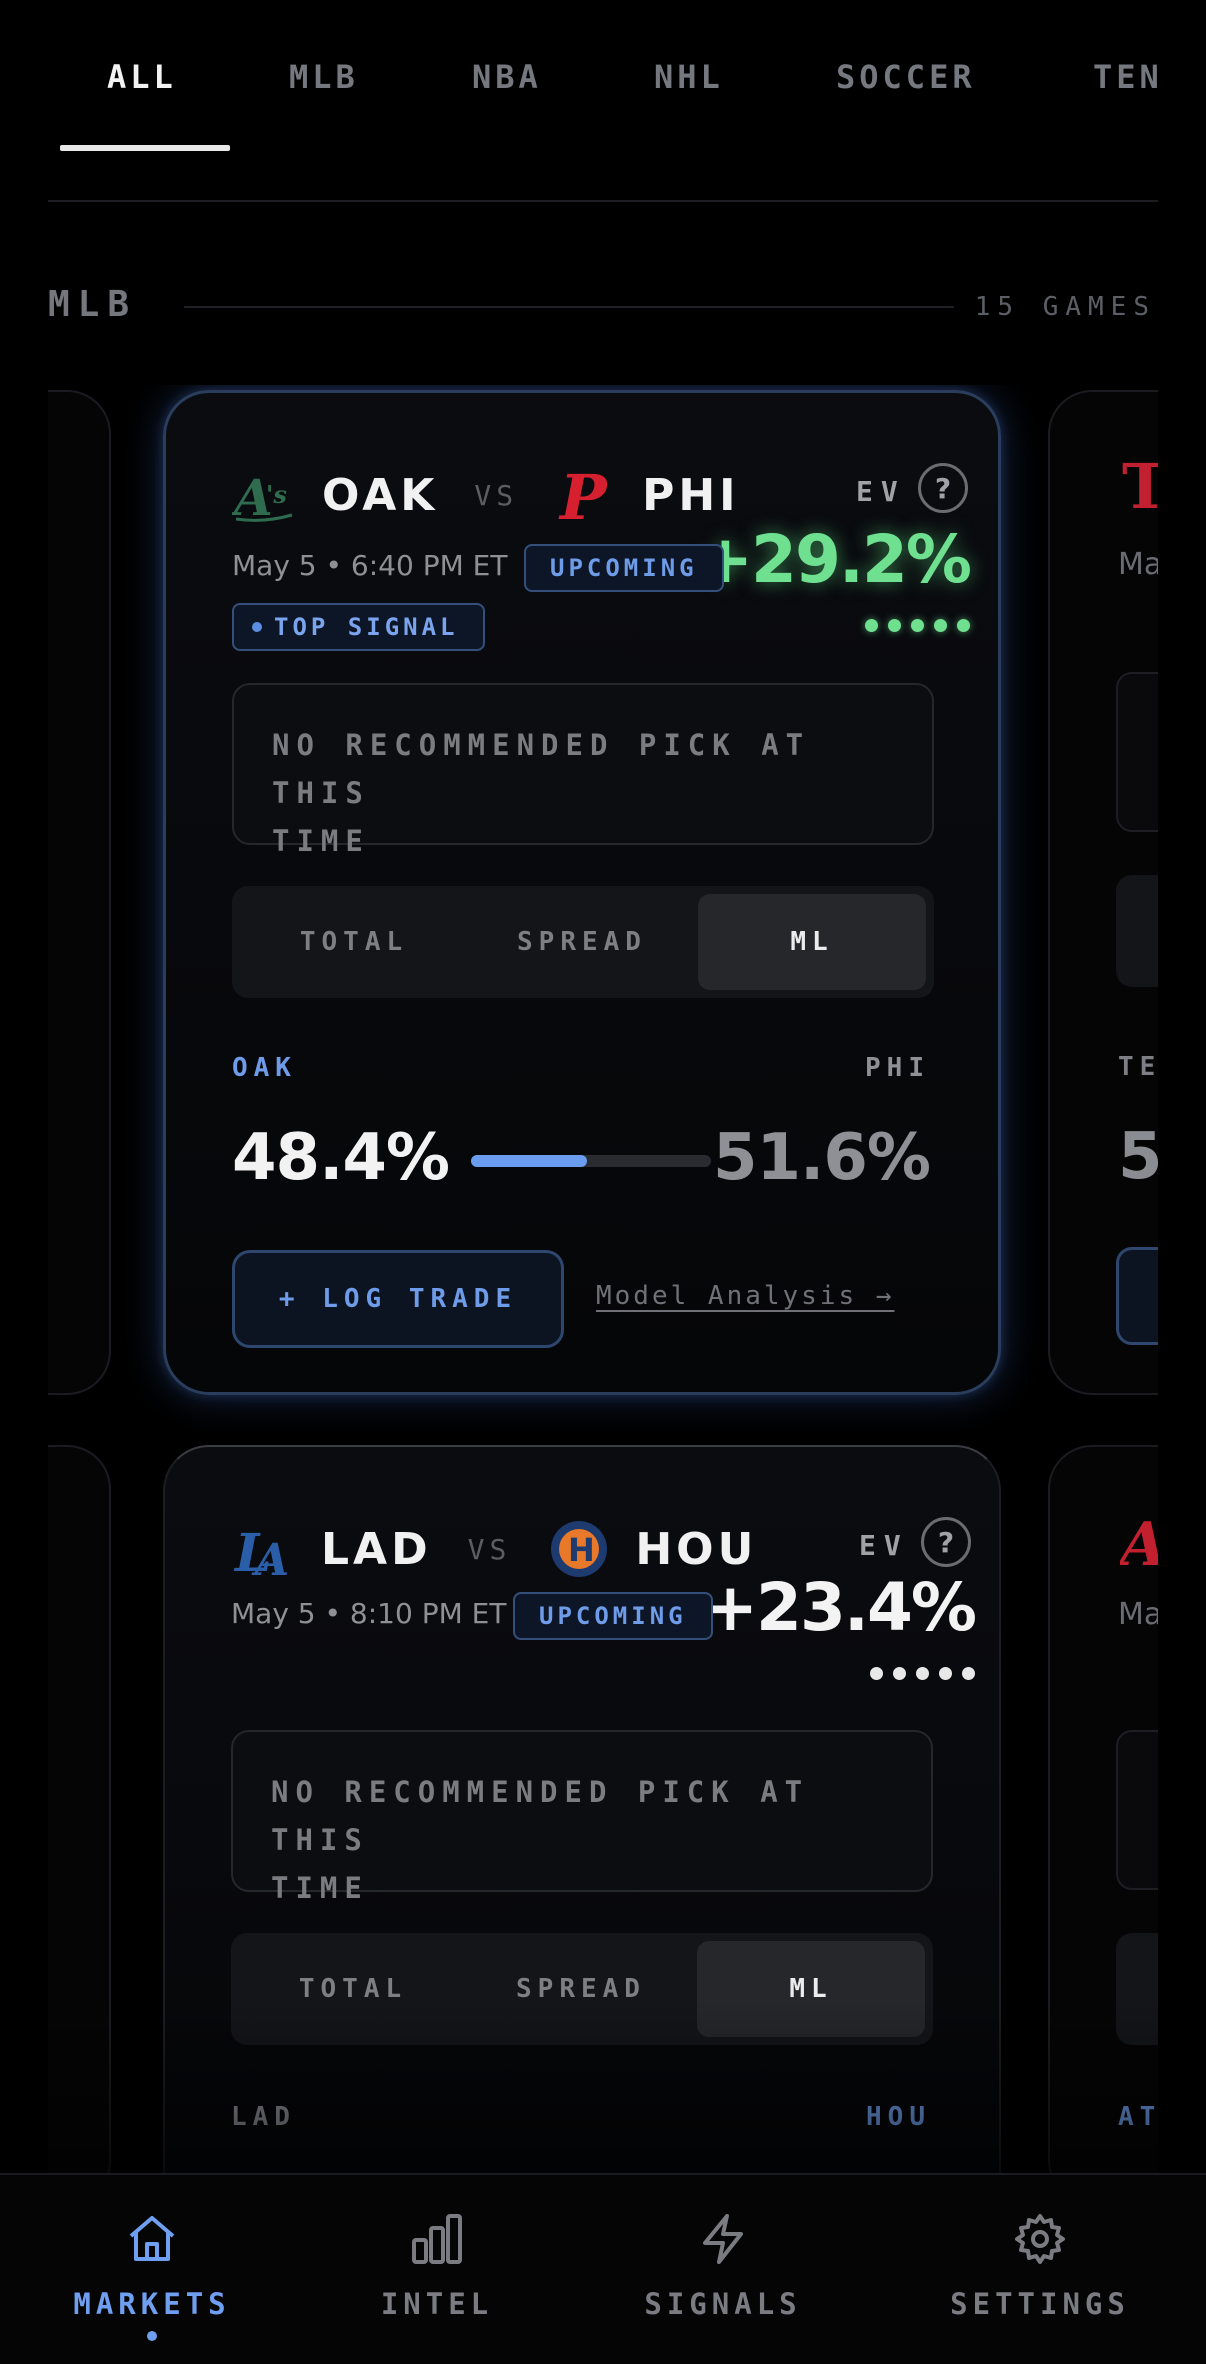 The width and height of the screenshot is (1206, 2364). What do you see at coordinates (1137, 1296) in the screenshot?
I see `next-card-log-trade` at bounding box center [1137, 1296].